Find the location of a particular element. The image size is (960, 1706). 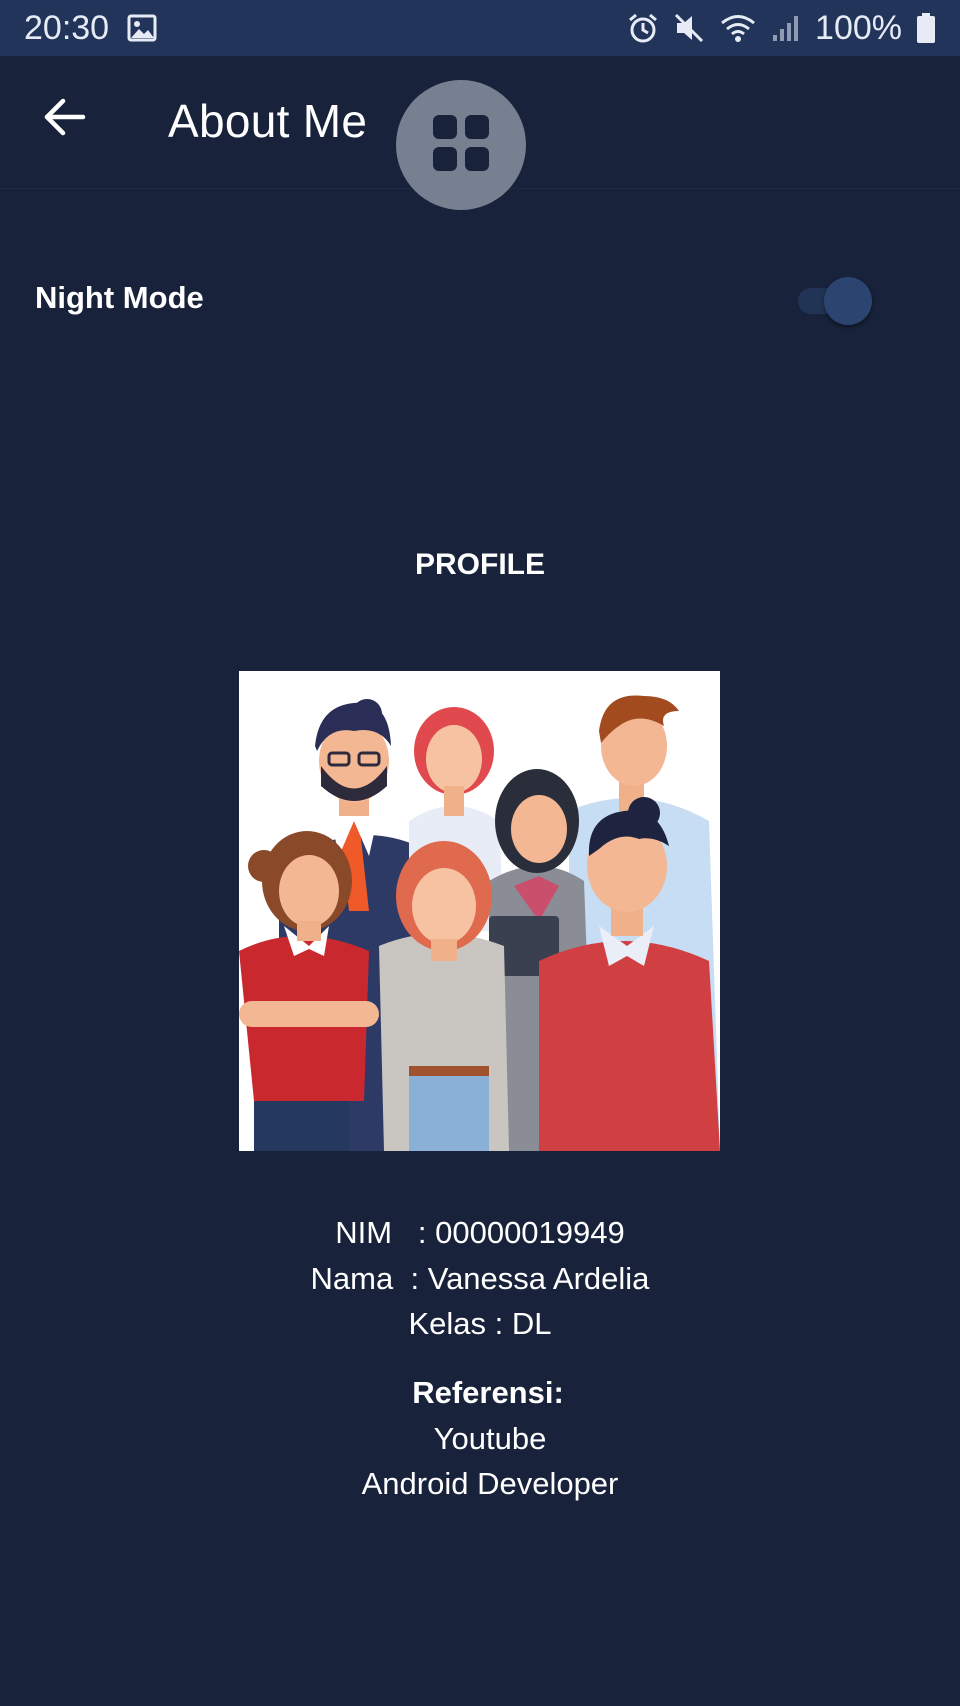

references-title: Referensi: is located at coordinates (488, 1392).